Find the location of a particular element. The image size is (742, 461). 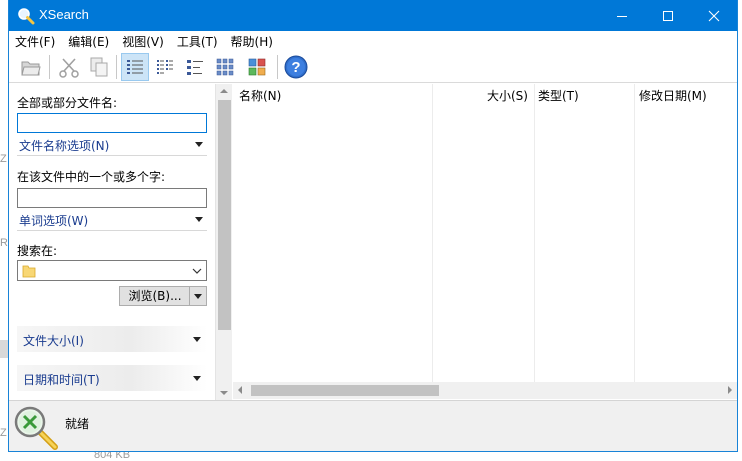

details-view-icon is located at coordinates (135, 67).